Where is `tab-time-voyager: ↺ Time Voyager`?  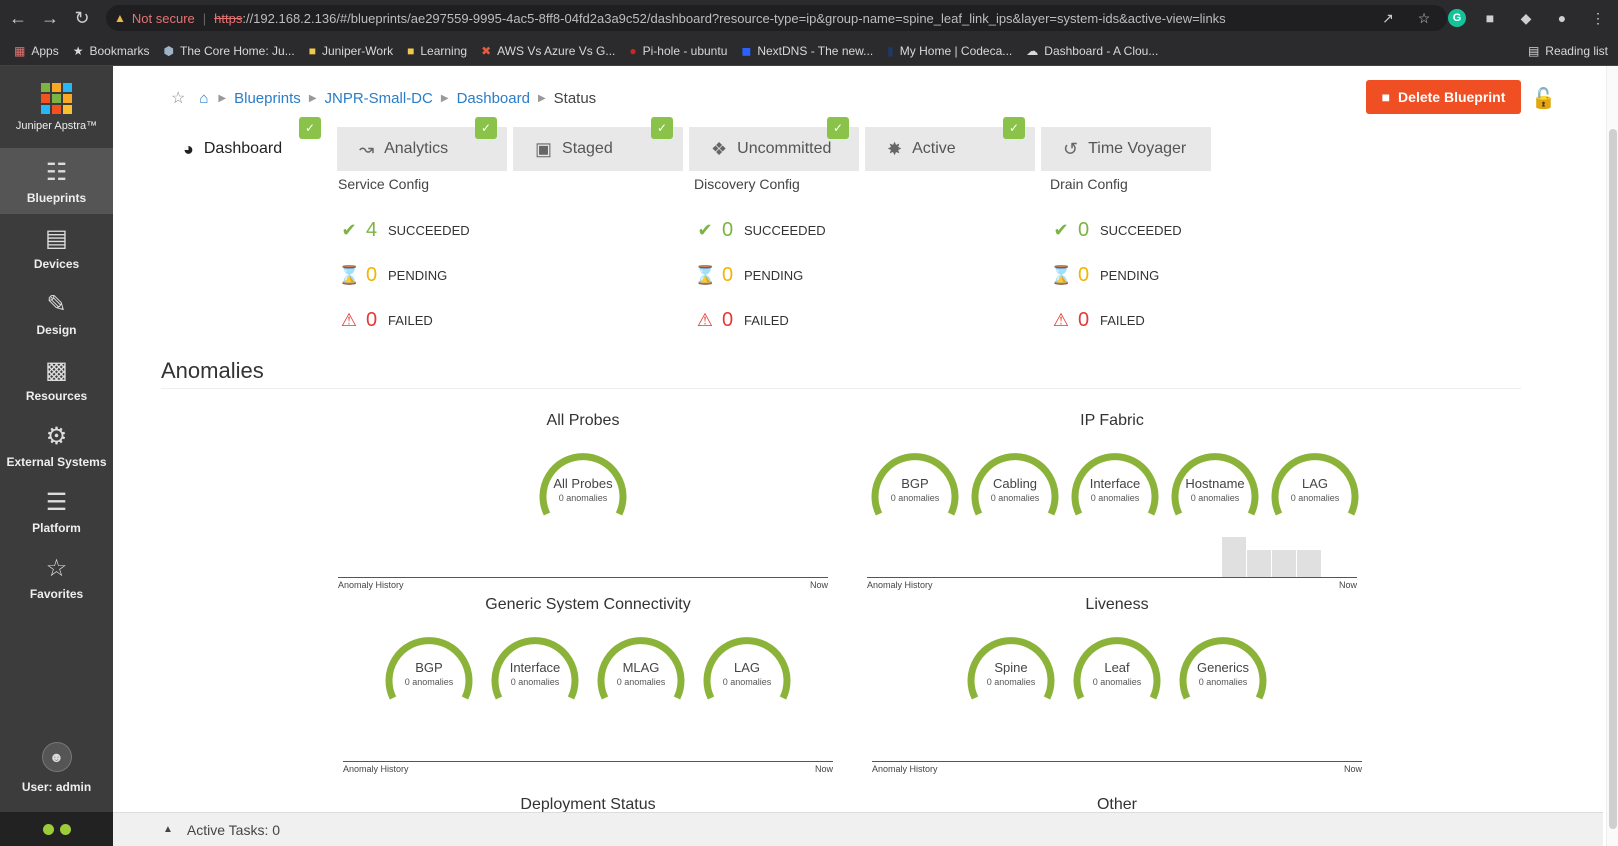 tab-time-voyager: ↺ Time Voyager is located at coordinates (1126, 149).